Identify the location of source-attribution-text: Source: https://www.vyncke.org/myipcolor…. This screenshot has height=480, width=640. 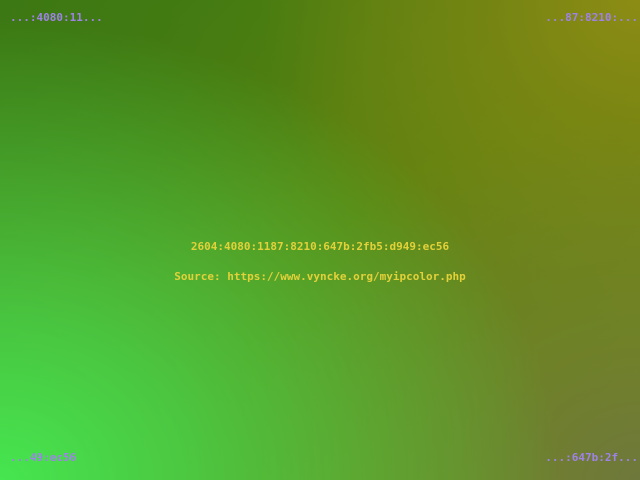
(320, 276).